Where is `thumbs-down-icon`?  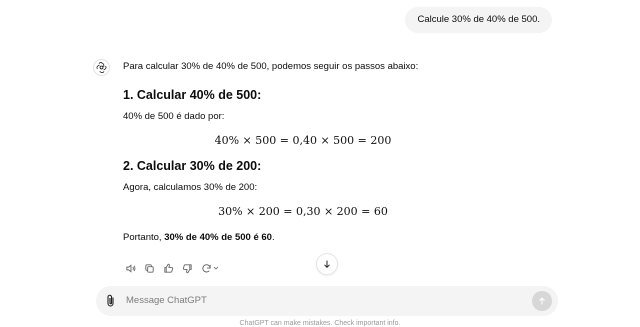
thumbs-down-icon is located at coordinates (187, 268).